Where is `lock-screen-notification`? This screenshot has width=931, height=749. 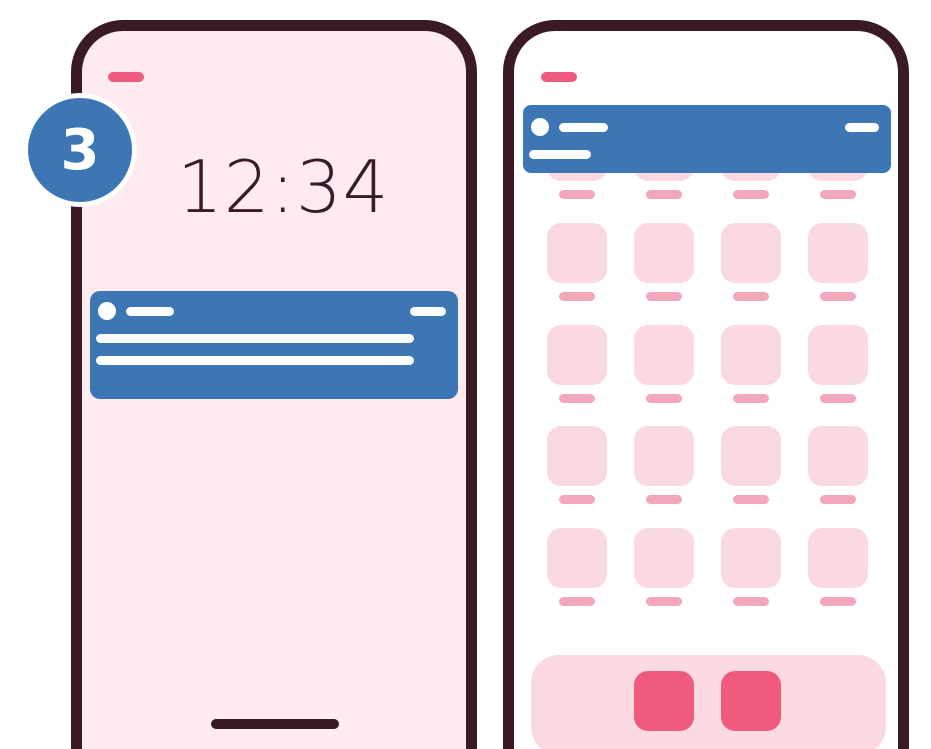
lock-screen-notification is located at coordinates (274, 345).